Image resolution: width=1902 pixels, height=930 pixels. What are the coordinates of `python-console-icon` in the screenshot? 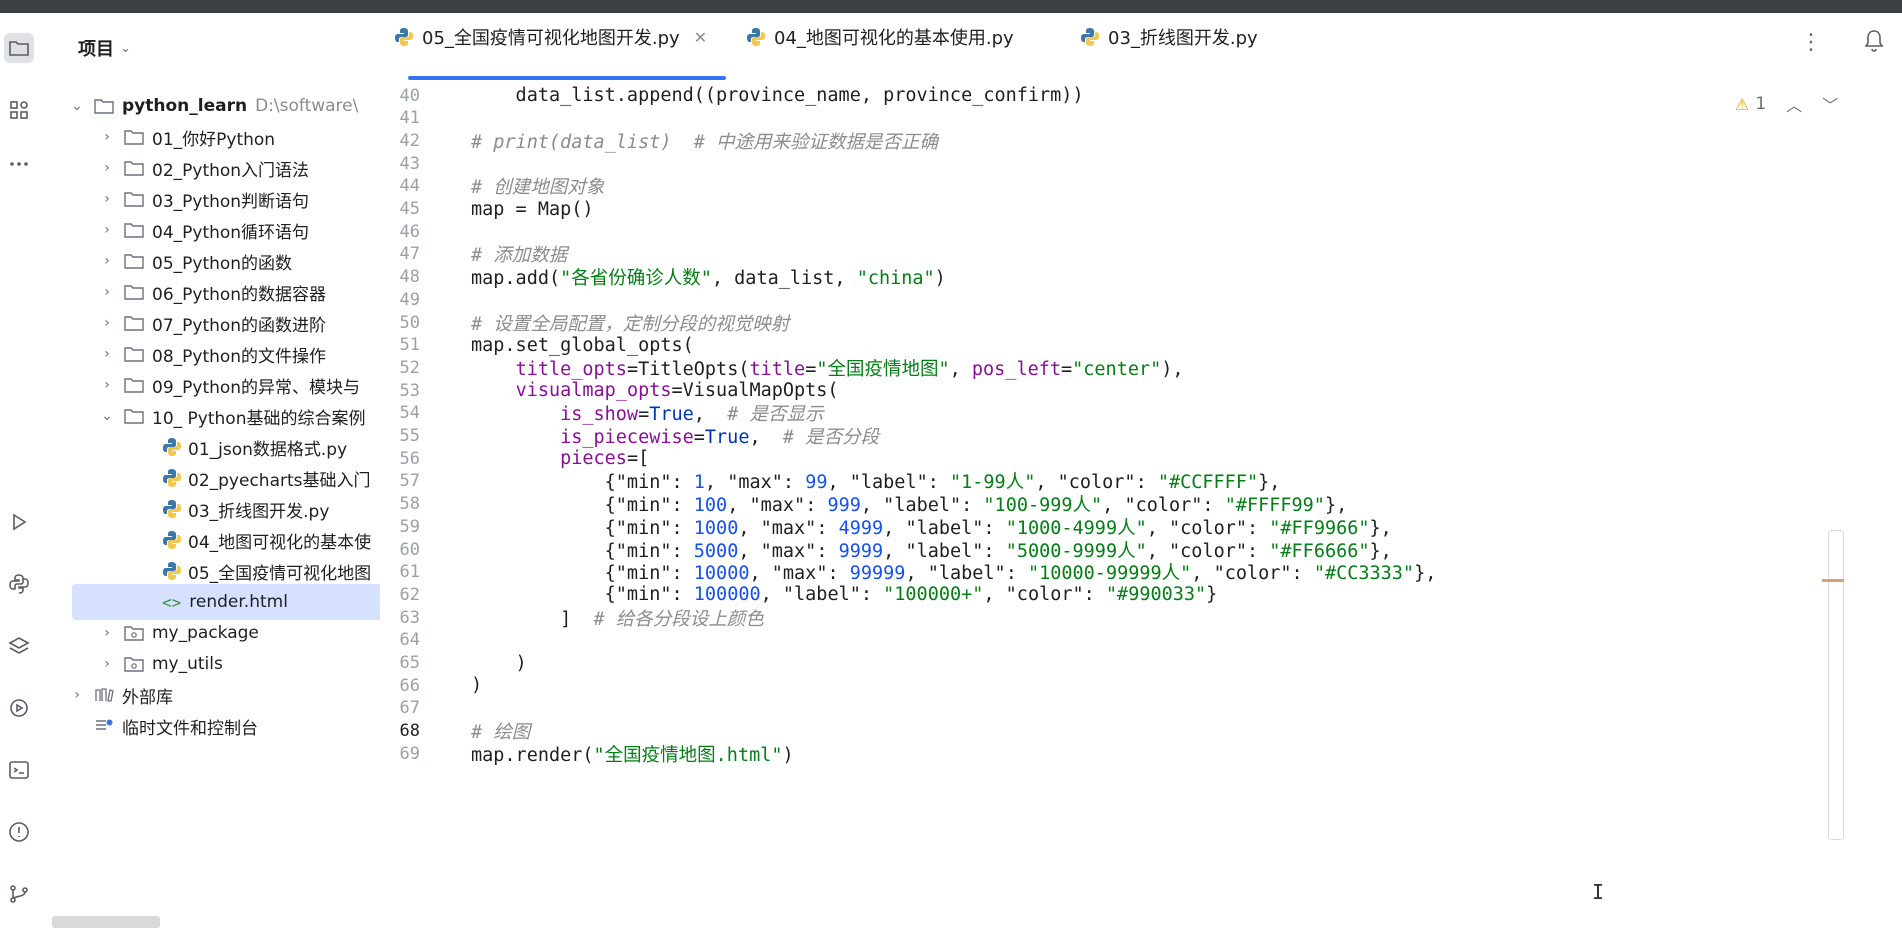 It's located at (19, 584).